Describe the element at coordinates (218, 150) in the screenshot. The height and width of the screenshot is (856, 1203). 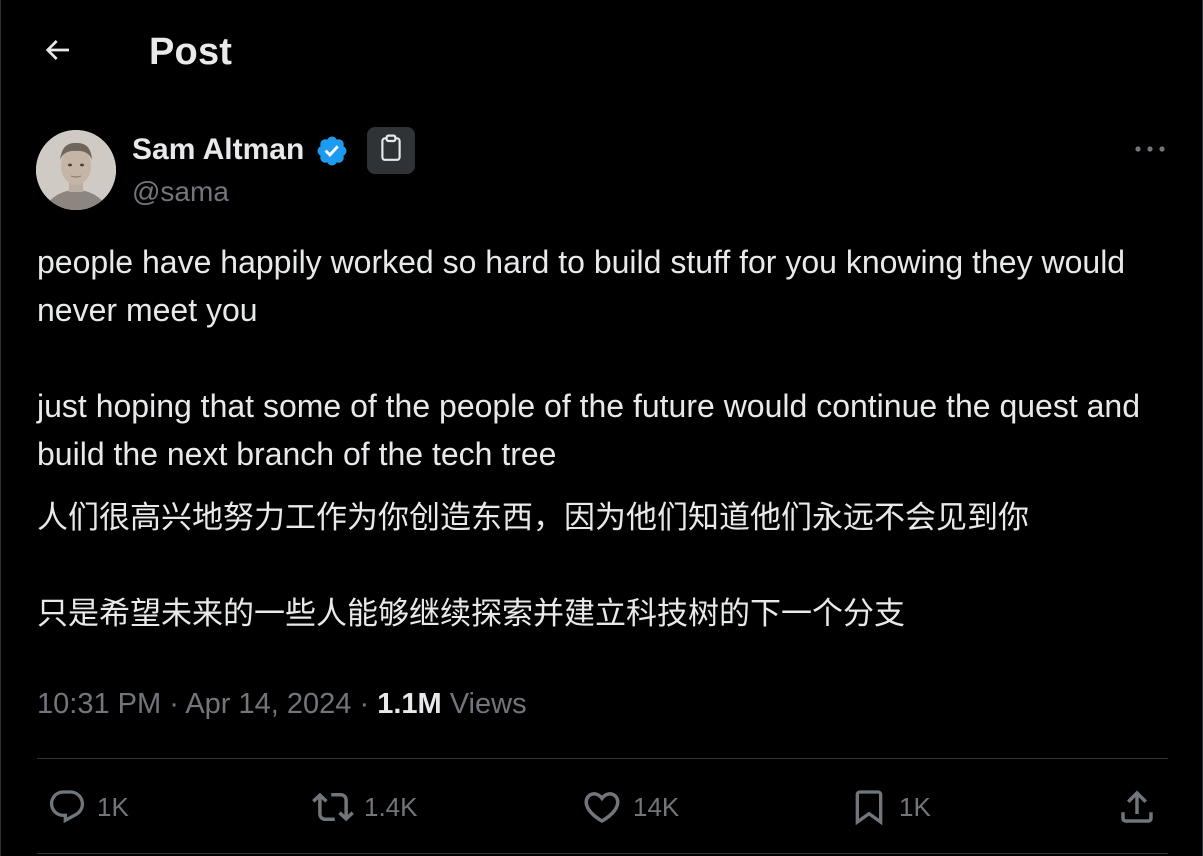
I see `author-name: Sam Altman` at that location.